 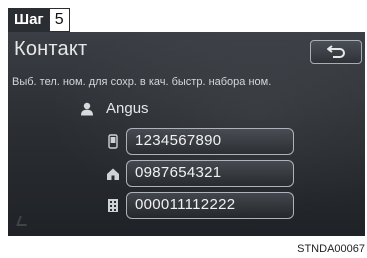 What do you see at coordinates (127, 108) in the screenshot?
I see `contact-name: Angus` at bounding box center [127, 108].